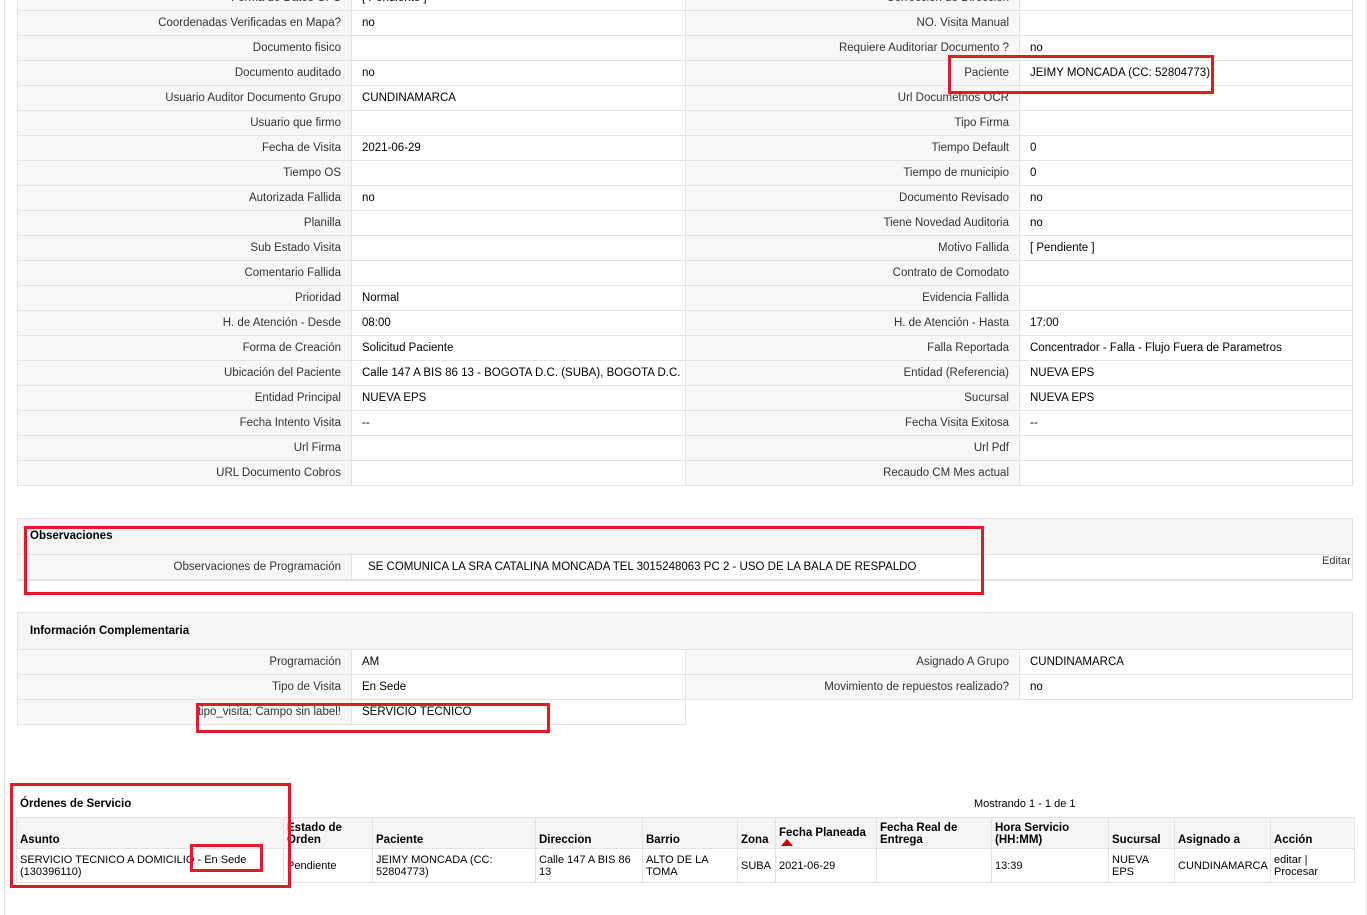 Image resolution: width=1367 pixels, height=915 pixels. Describe the element at coordinates (518, 148) in the screenshot. I see `detail-left-value: 2021-06-29` at that location.